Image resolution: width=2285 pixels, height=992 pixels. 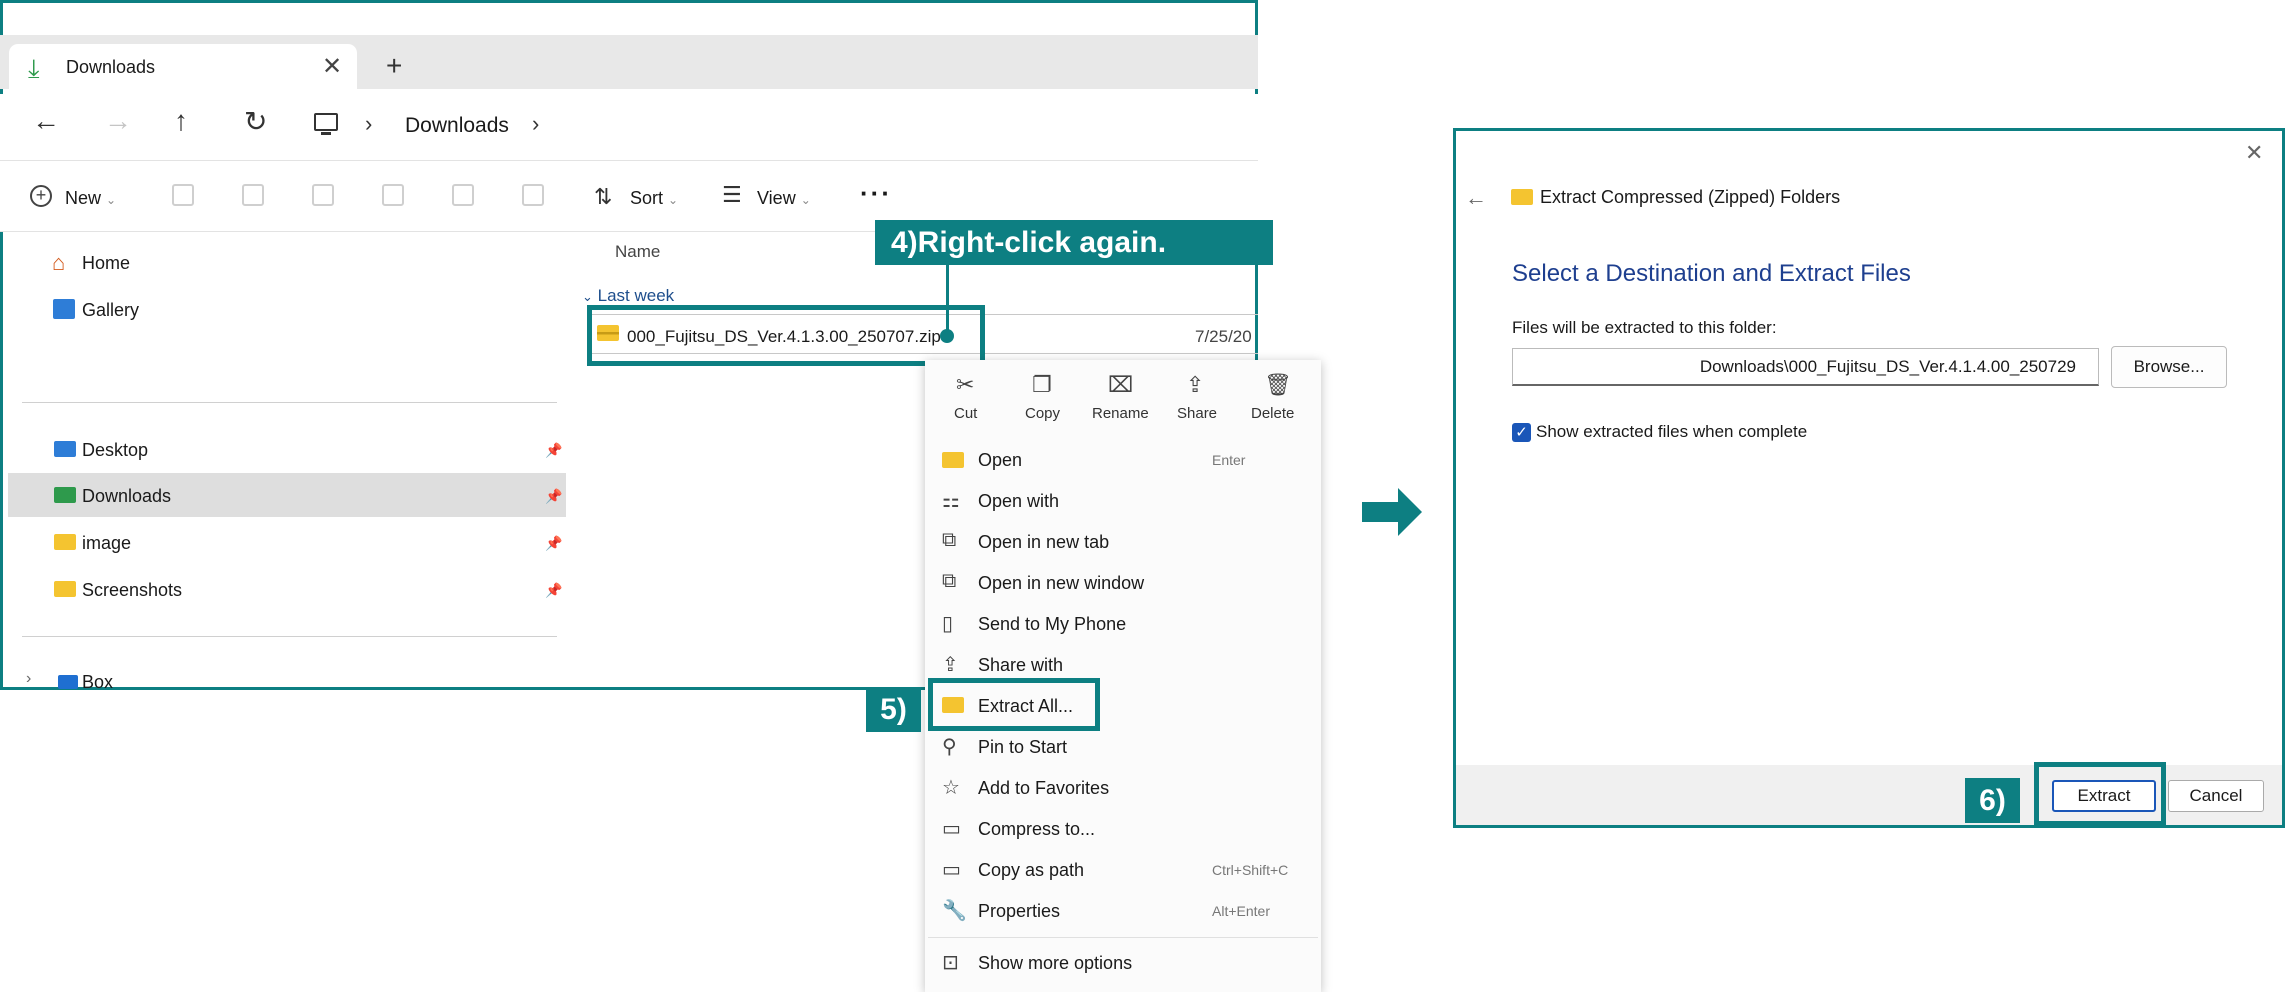 What do you see at coordinates (1671, 432) in the screenshot?
I see `show-files-checkbox-label: Show extracted files when complete` at bounding box center [1671, 432].